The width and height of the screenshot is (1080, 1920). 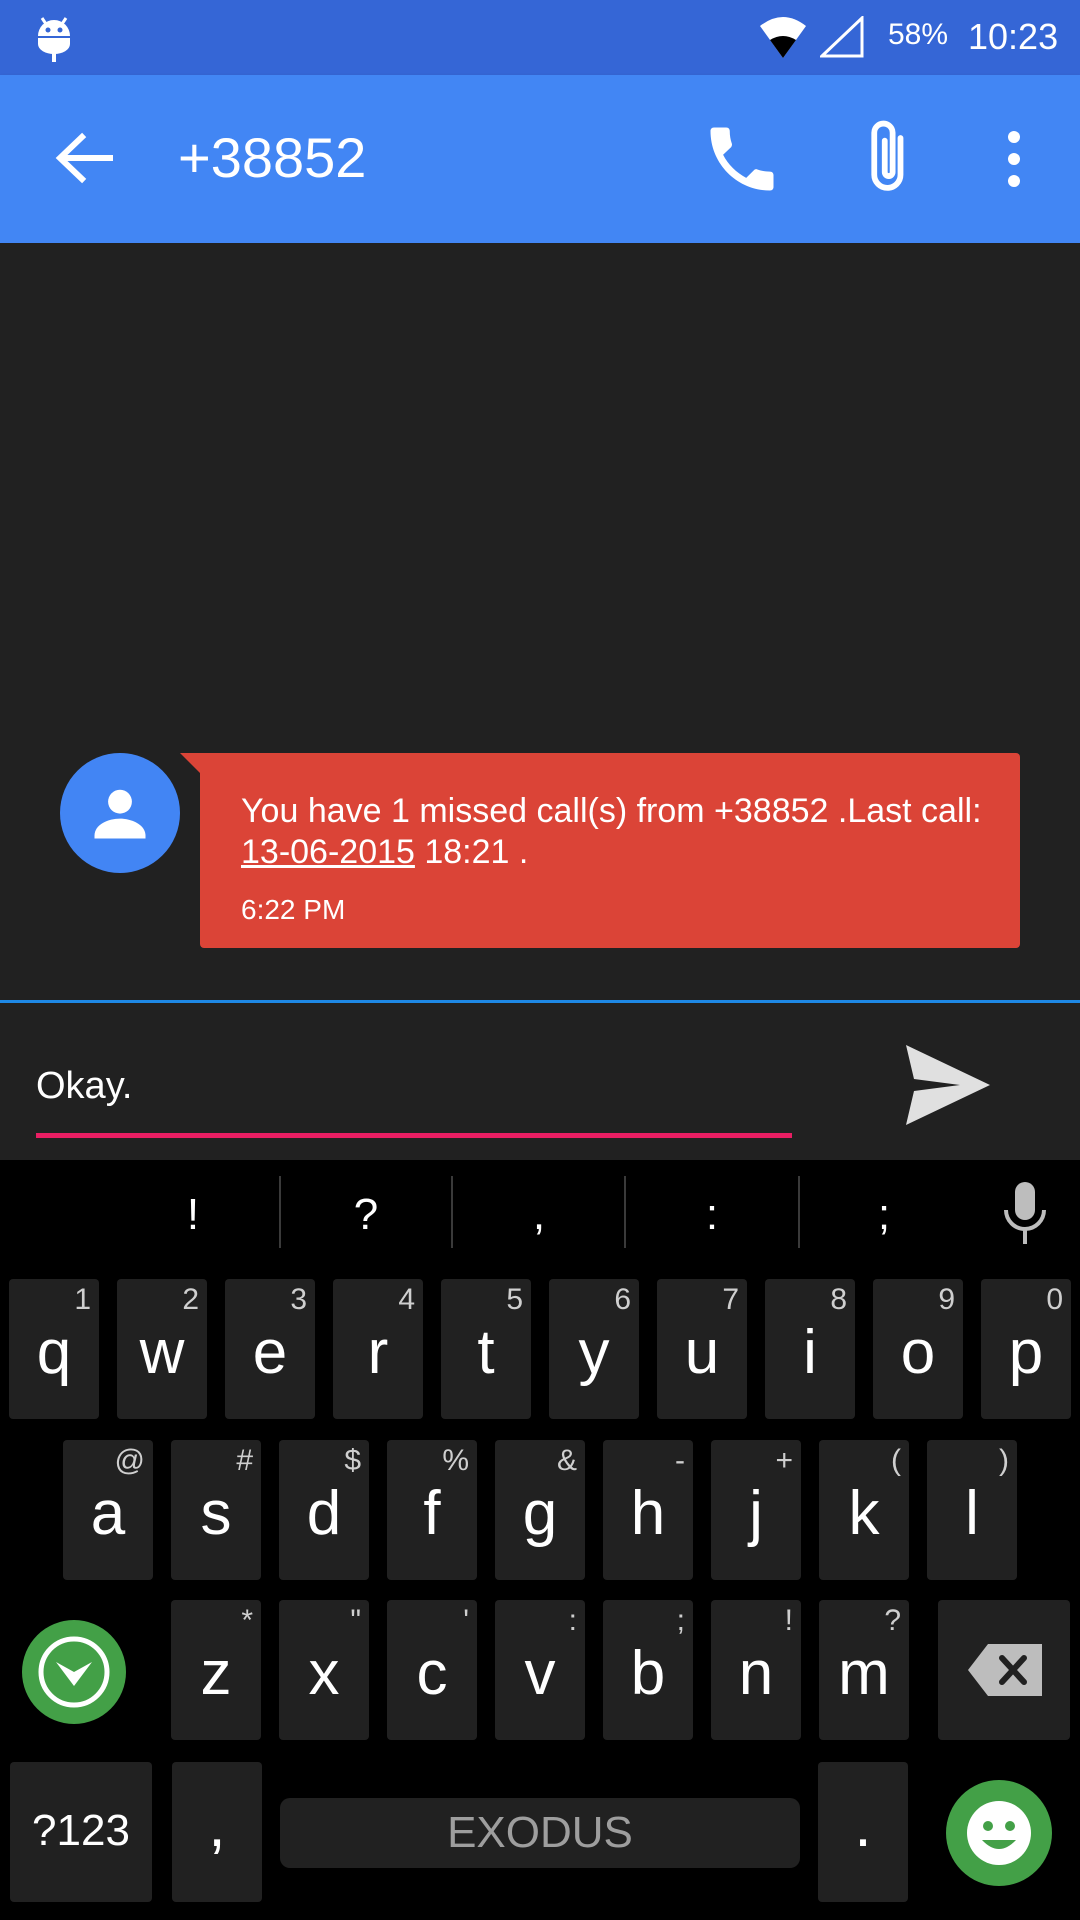 I want to click on keyboard-switch-button, so click(x=74, y=1672).